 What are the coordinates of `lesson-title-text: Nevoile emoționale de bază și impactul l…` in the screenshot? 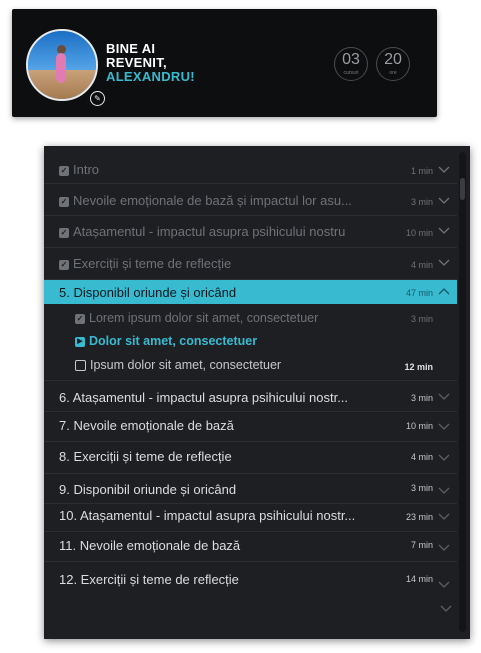 It's located at (212, 200).